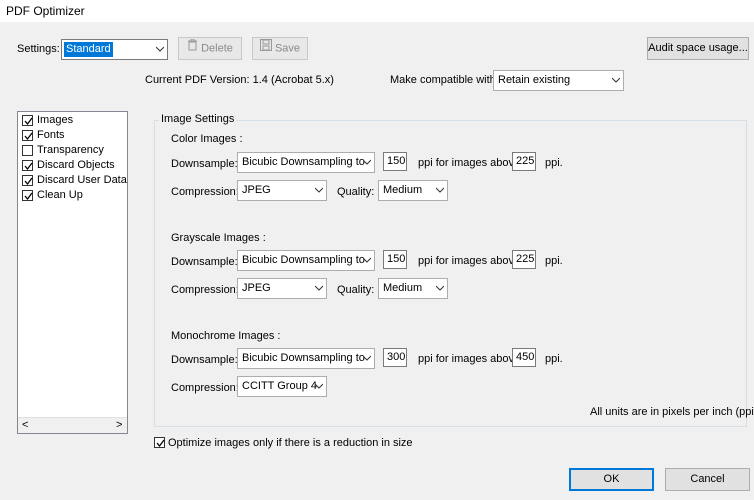  I want to click on list-item-label: Clean Up, so click(60, 195).